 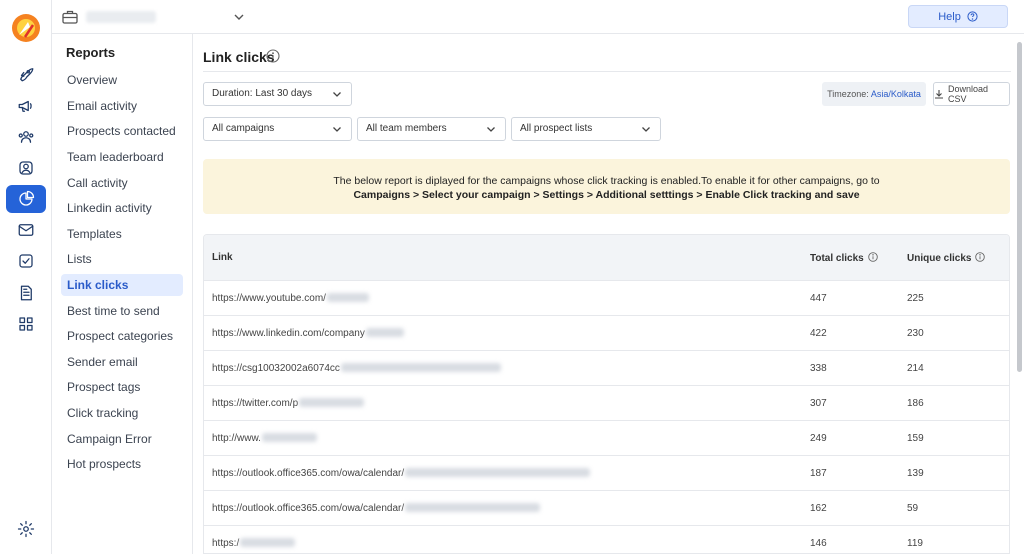 I want to click on duration-dropdown: Duration: Last 30 days, so click(x=277, y=94).